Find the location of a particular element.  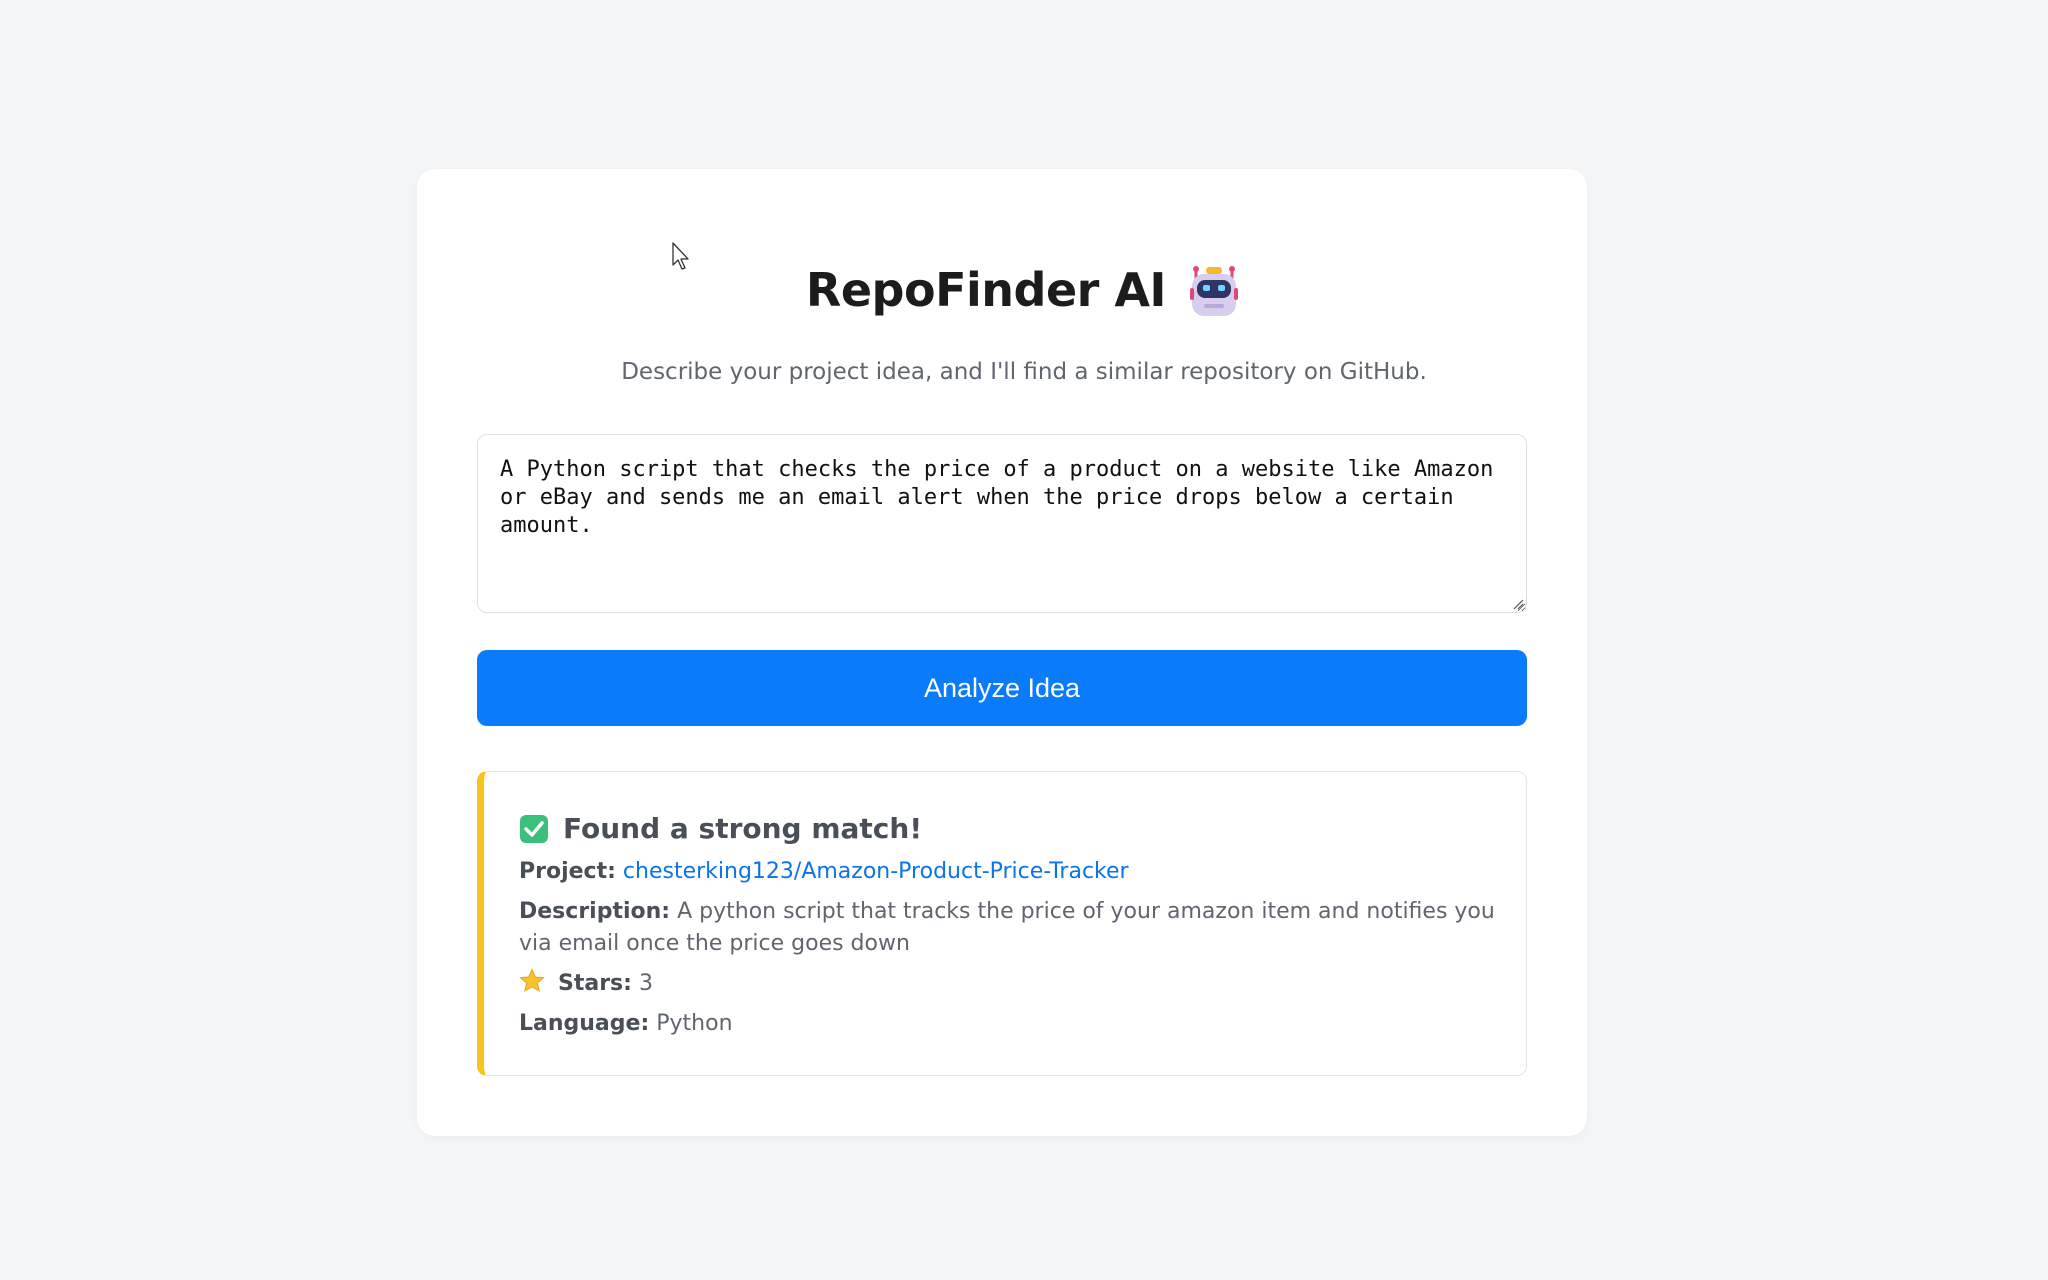

result-heading: Found a strong match! is located at coordinates (720, 828).